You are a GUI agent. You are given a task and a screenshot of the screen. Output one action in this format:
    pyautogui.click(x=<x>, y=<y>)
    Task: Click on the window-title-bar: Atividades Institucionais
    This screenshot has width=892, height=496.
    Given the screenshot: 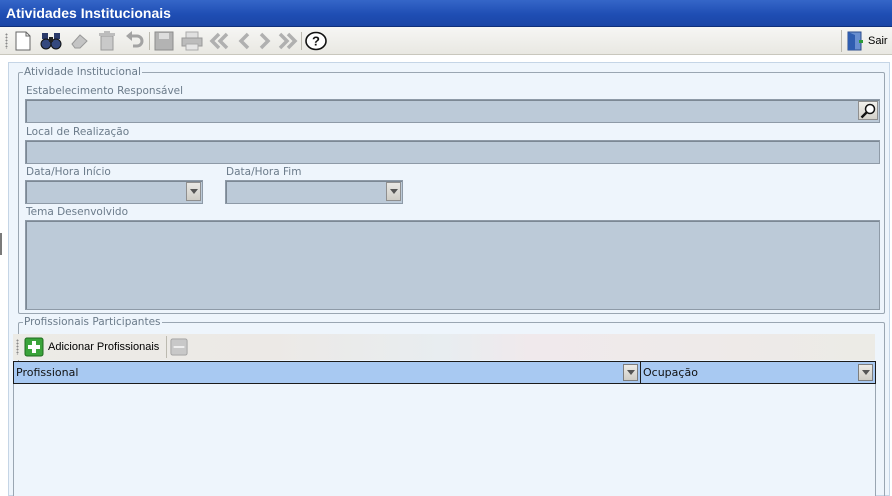 What is the action you would take?
    pyautogui.click(x=446, y=13)
    